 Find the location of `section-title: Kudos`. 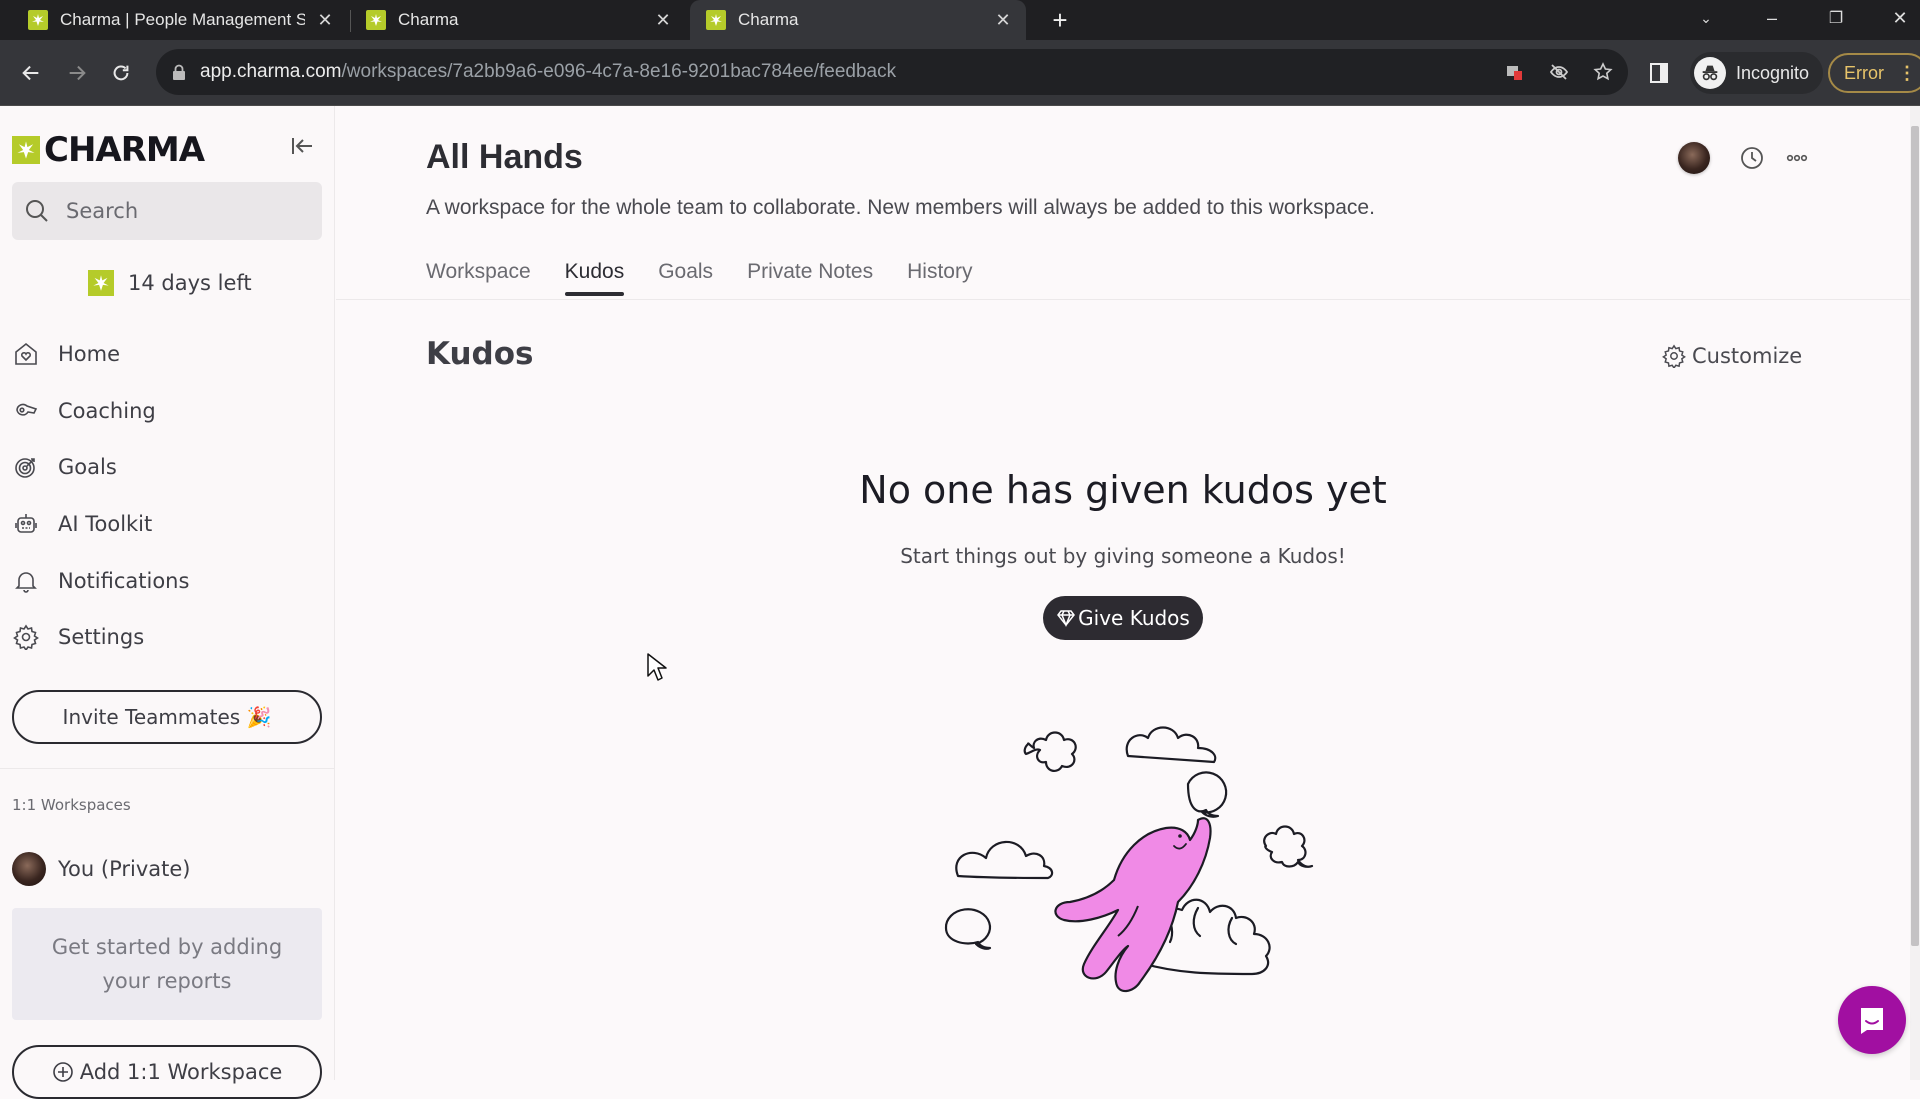

section-title: Kudos is located at coordinates (480, 354).